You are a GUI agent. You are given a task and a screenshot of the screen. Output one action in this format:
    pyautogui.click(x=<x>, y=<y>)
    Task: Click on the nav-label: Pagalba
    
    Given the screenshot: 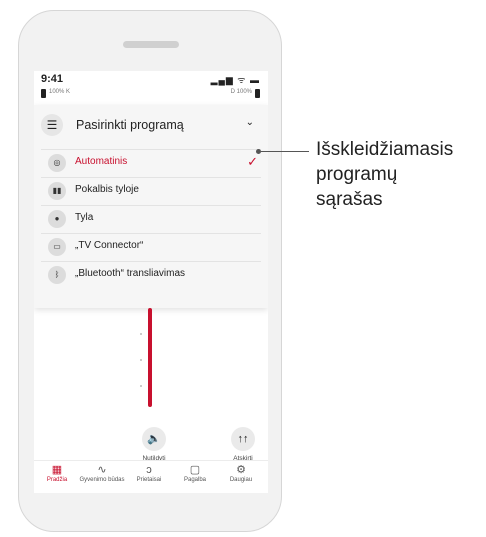 What is the action you would take?
    pyautogui.click(x=195, y=480)
    